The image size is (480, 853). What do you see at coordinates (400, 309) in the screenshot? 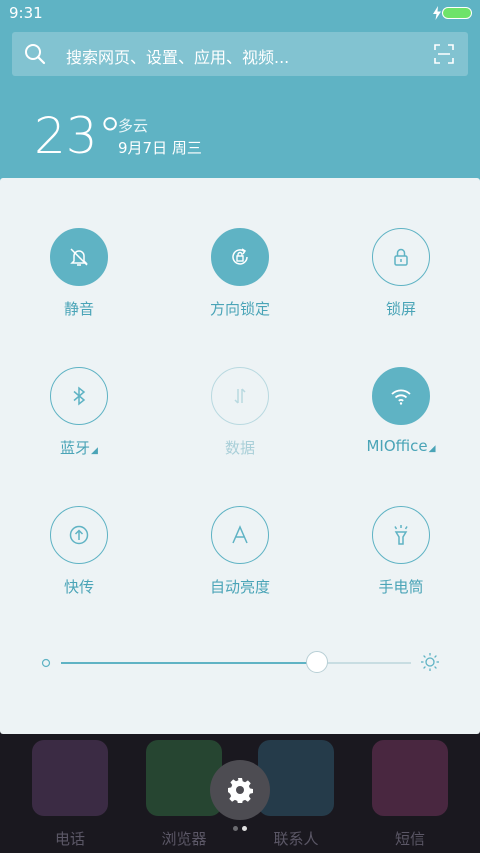
I see `tile-label: 锁屏` at bounding box center [400, 309].